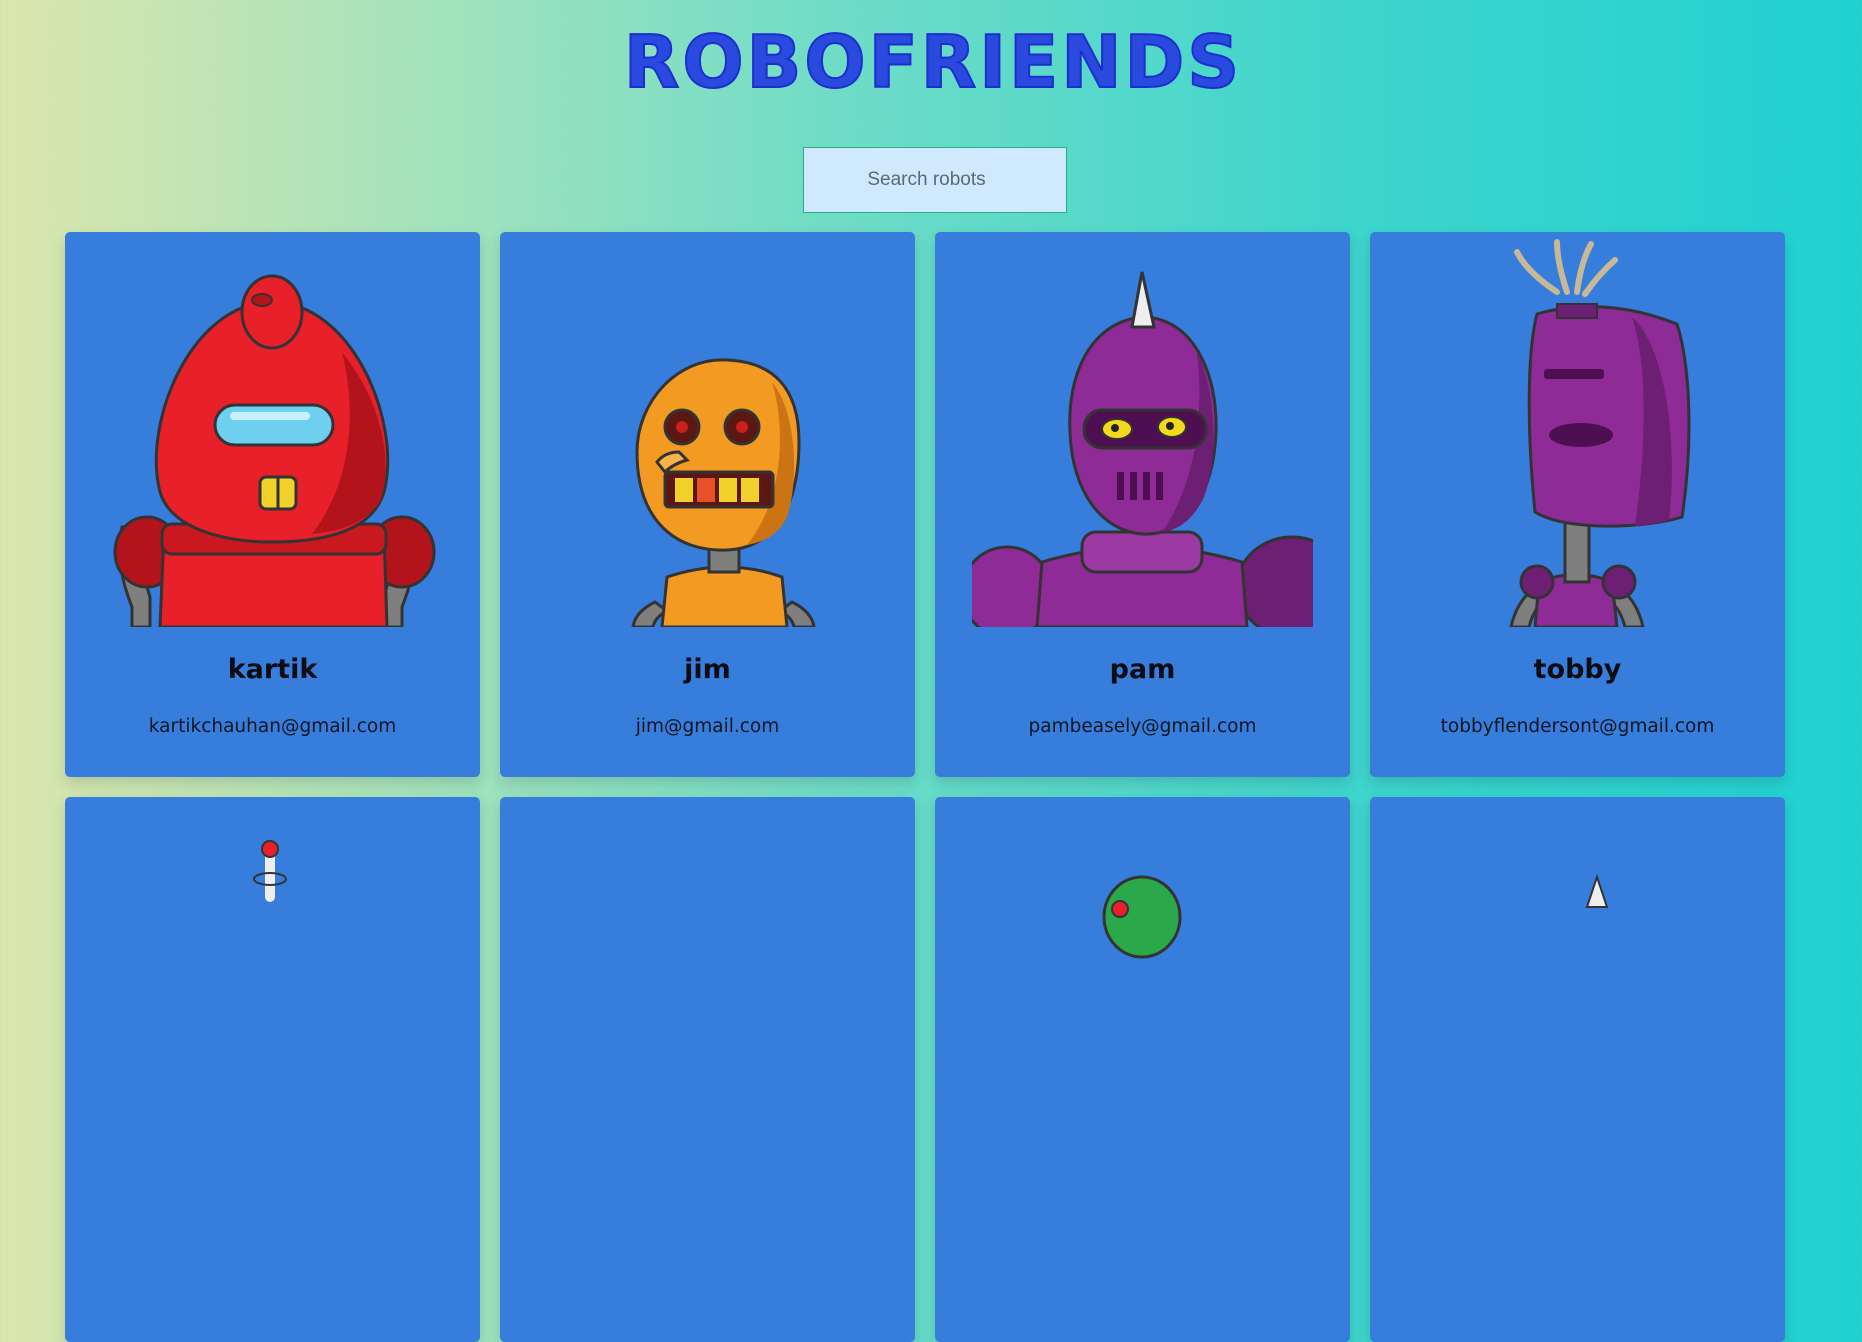 The height and width of the screenshot is (1342, 1862). Describe the element at coordinates (270, 871) in the screenshot. I see `robot-avatar-antenna` at that location.